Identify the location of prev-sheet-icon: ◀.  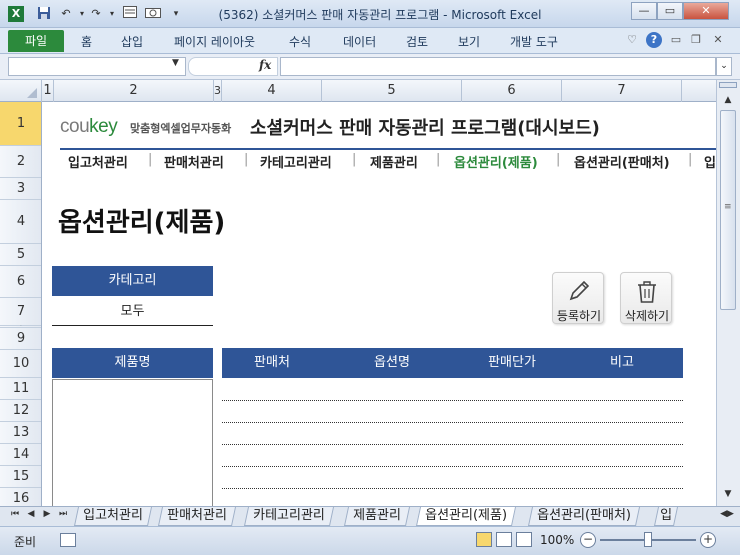
(31, 514).